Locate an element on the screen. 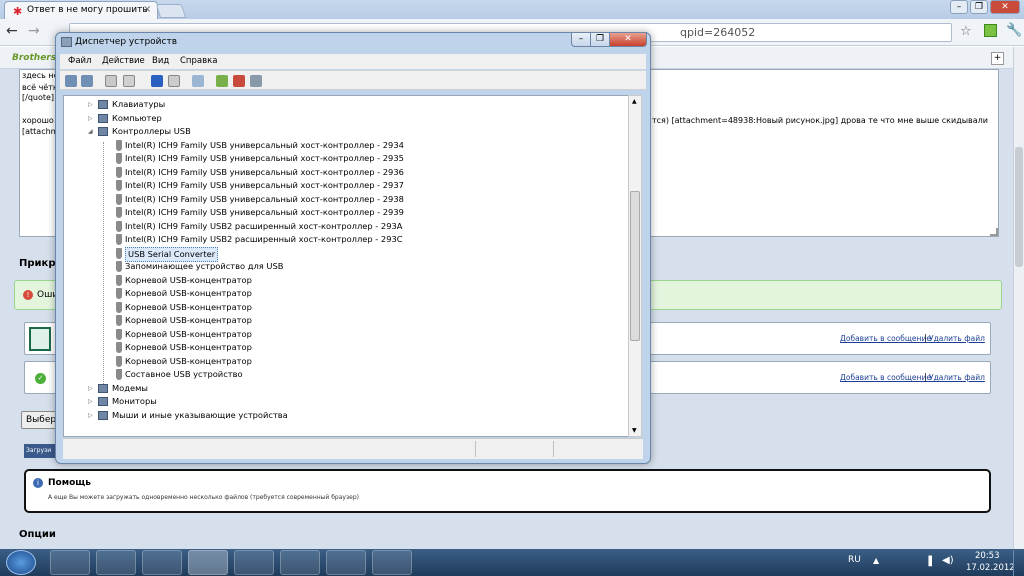 This screenshot has width=1024, height=576. textarea-resize-handle is located at coordinates (994, 232).